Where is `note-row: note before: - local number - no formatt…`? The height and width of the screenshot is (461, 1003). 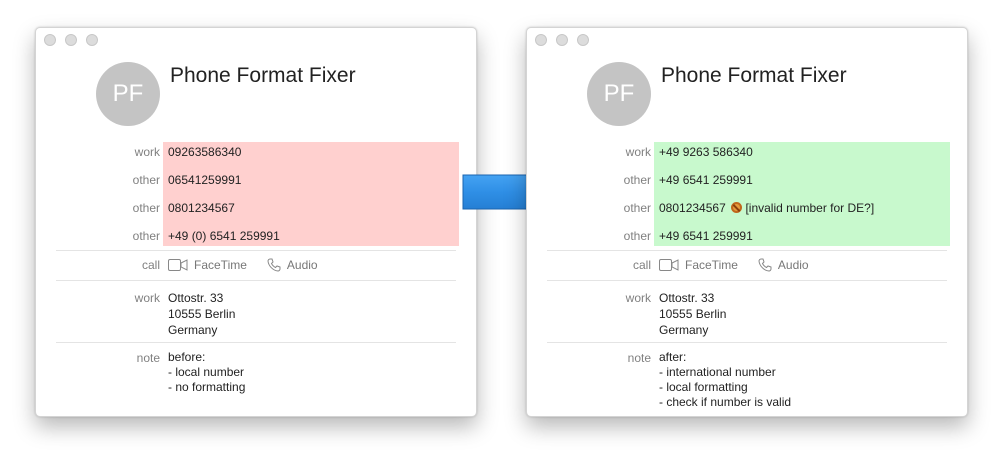 note-row: note before: - local number - no formatt… is located at coordinates (256, 372).